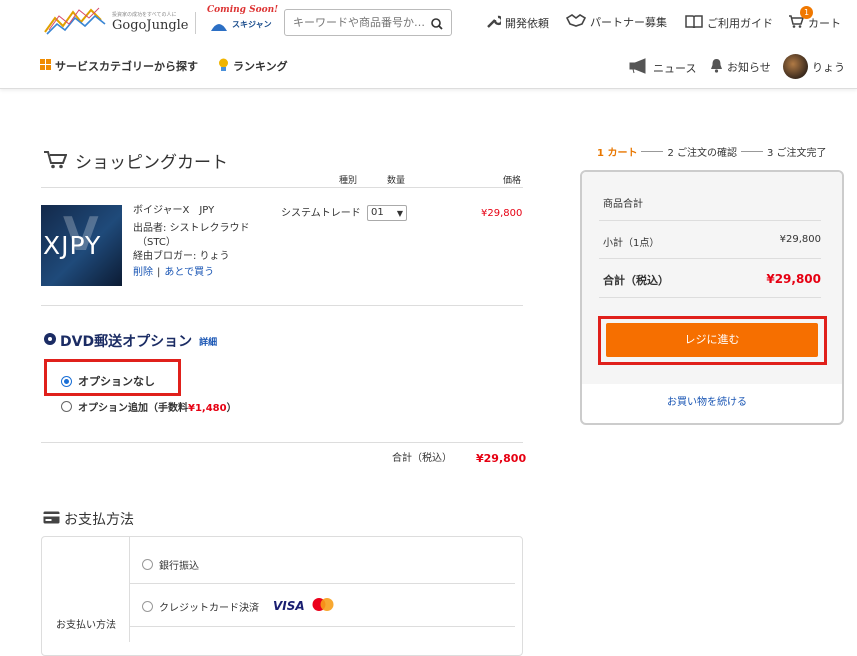 This screenshot has height=656, width=857. I want to click on item-type: システムトレード, so click(321, 213).